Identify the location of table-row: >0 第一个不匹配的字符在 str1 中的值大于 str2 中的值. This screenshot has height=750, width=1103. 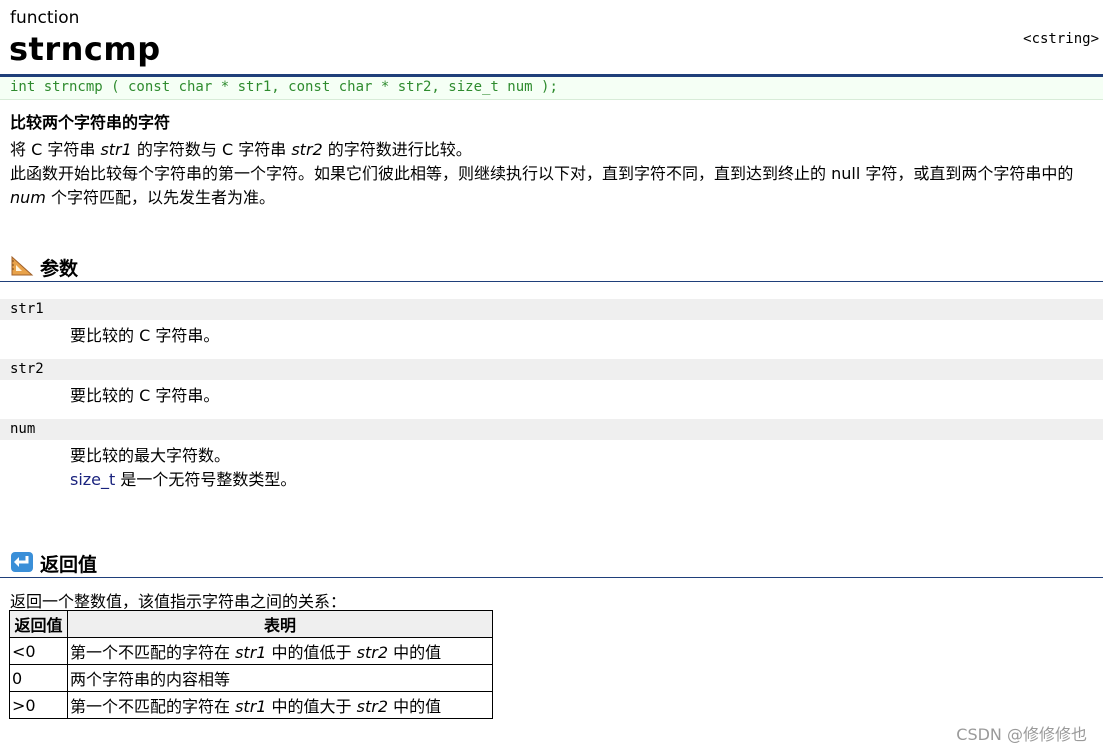
(251, 705).